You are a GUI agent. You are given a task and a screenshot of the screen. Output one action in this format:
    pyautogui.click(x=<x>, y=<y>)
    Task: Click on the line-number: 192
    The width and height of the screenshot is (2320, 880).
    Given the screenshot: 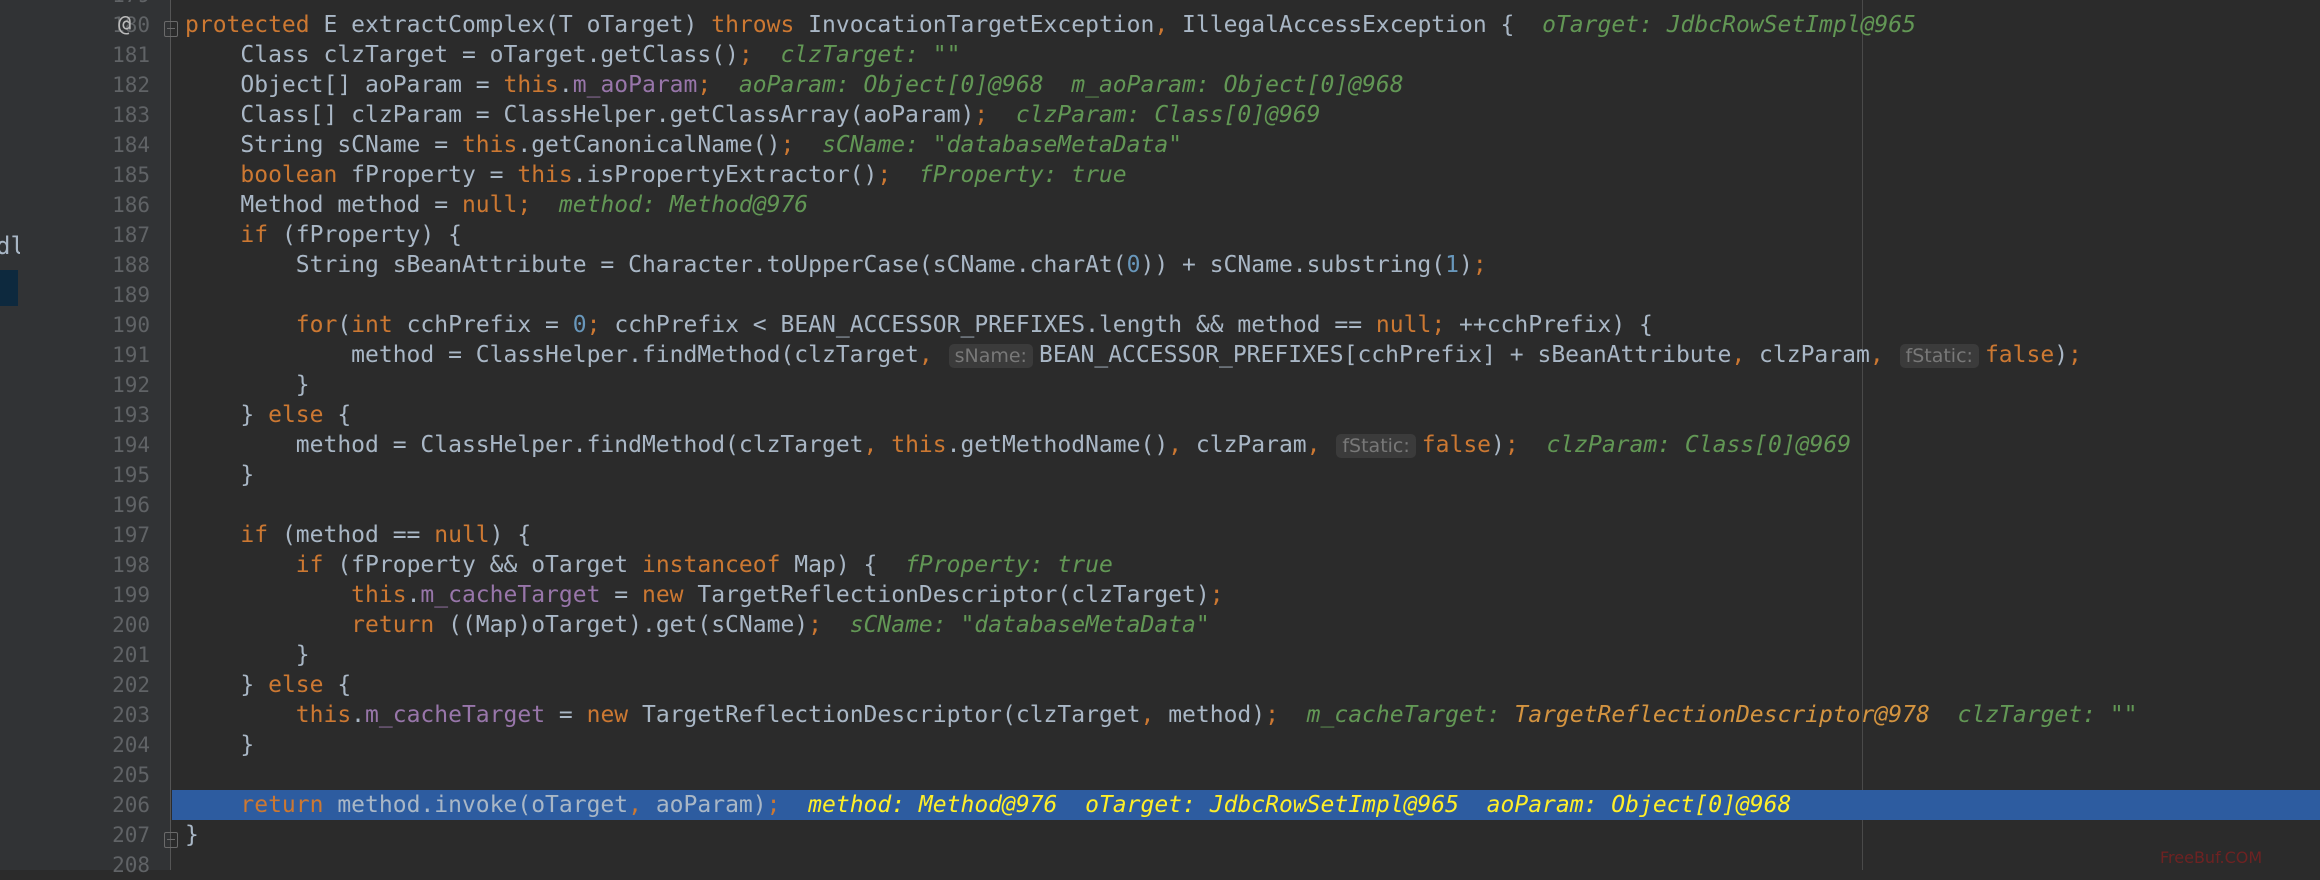 What is the action you would take?
    pyautogui.click(x=100, y=385)
    